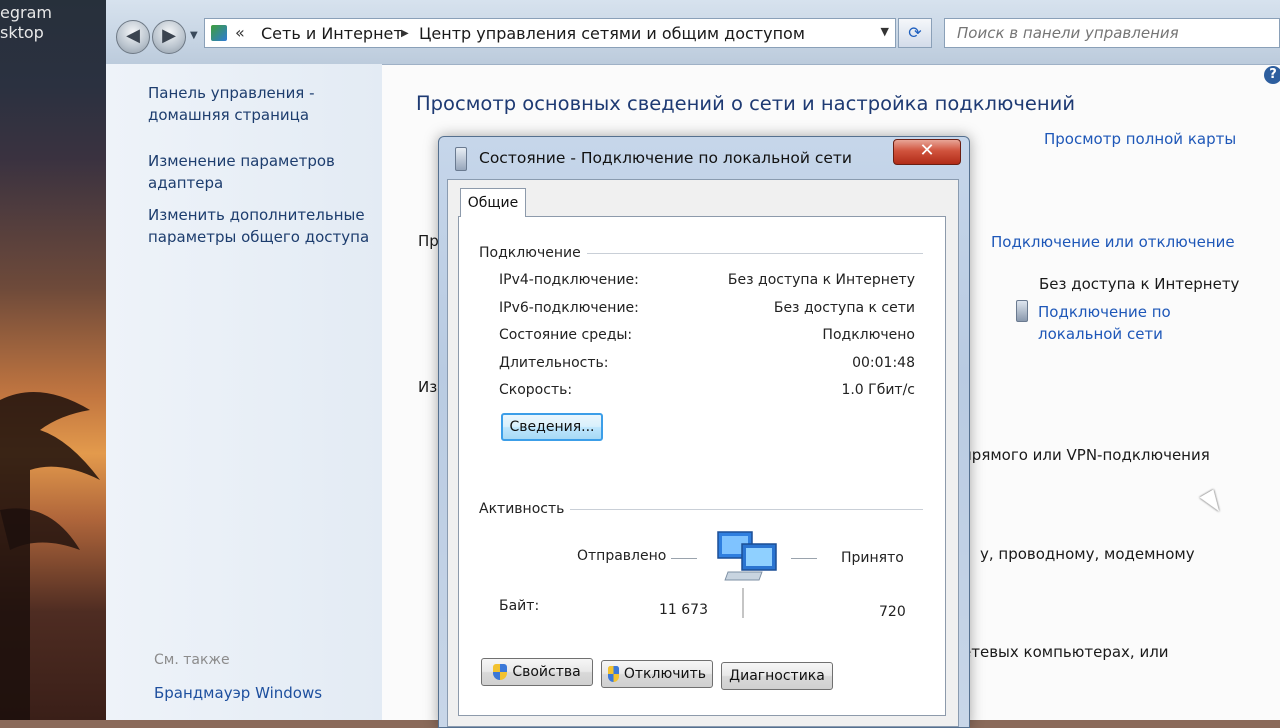  Describe the element at coordinates (868, 335) in the screenshot. I see `media-state-value: Подключено` at that location.